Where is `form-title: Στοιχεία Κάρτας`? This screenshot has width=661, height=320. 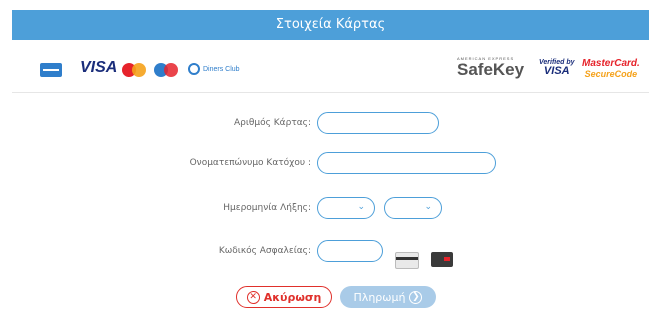 form-title: Στοιχεία Κάρτας is located at coordinates (330, 24).